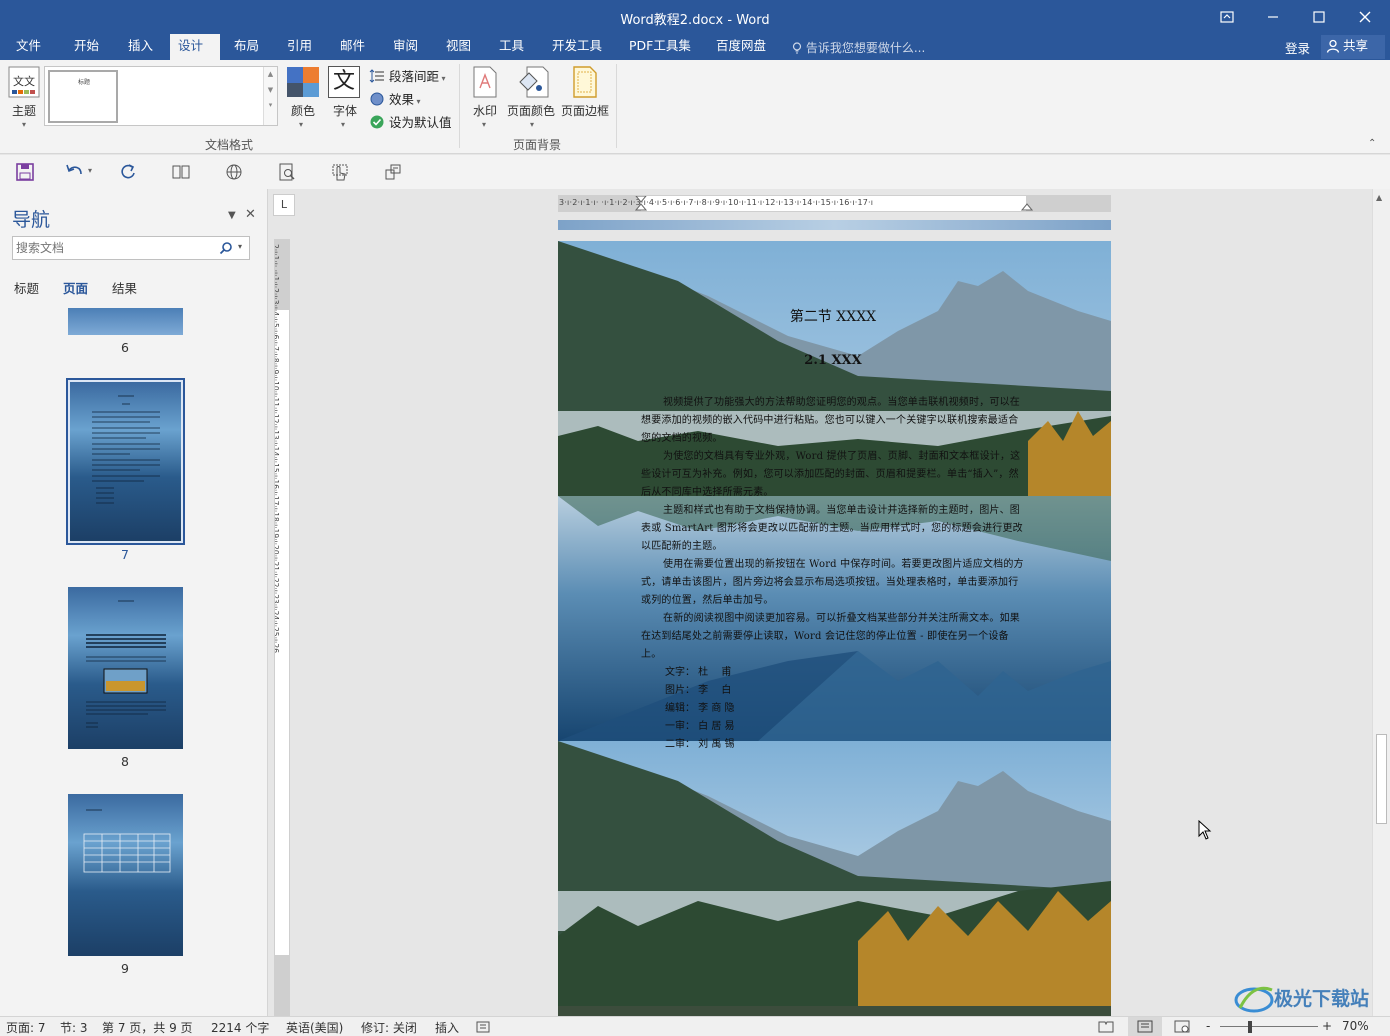 The width and height of the screenshot is (1390, 1036). I want to click on gallery-scroll: ▲ ▼ ▾, so click(270, 96).